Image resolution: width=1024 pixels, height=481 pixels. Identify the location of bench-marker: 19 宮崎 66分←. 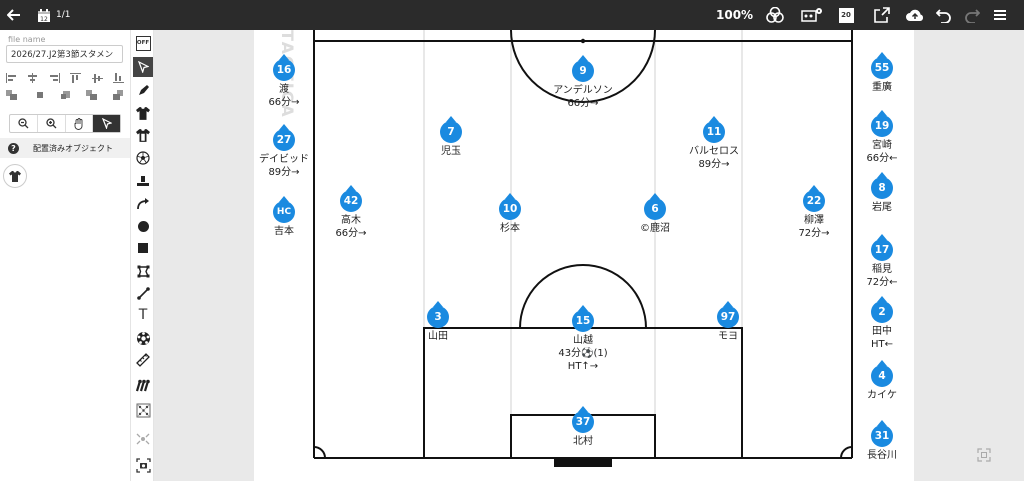
(875, 137).